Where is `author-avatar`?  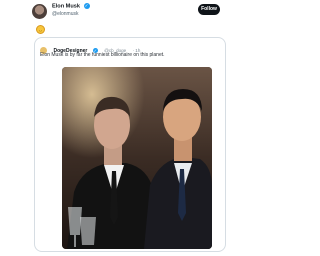 author-avatar is located at coordinates (39, 11).